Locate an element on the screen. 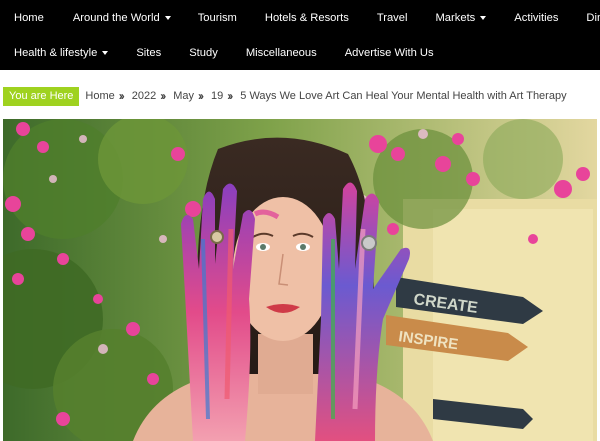 Image resolution: width=600 pixels, height=441 pixels. breadcrumb-month: May is located at coordinates (183, 96).